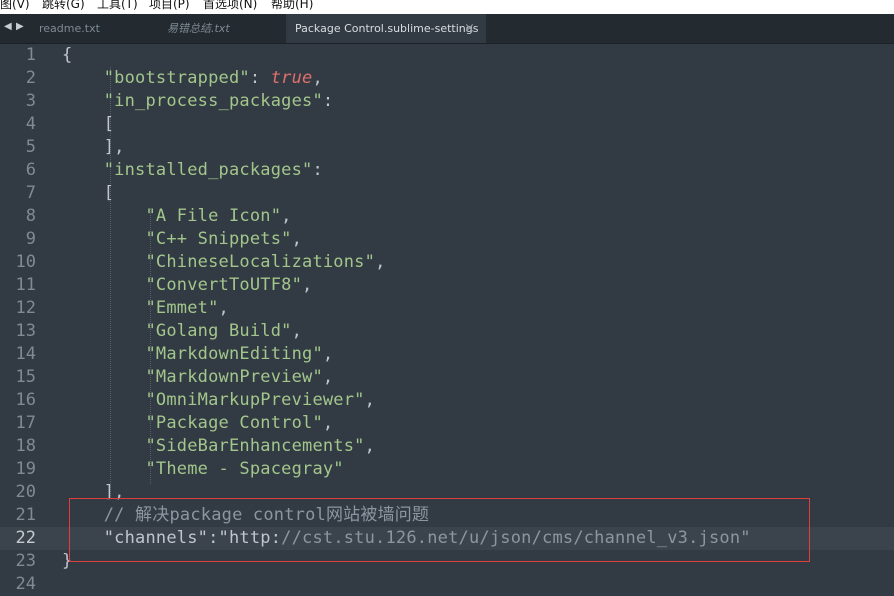  What do you see at coordinates (447, 170) in the screenshot?
I see `code-line: 6 "installed_packages":` at bounding box center [447, 170].